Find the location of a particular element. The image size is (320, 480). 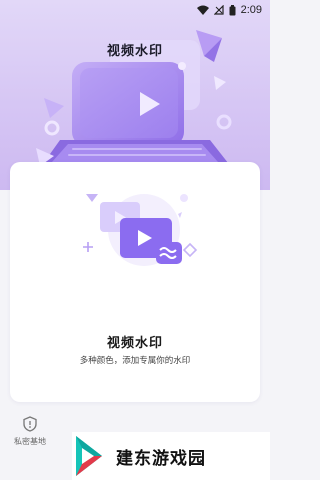

sim-icon is located at coordinates (218, 10).